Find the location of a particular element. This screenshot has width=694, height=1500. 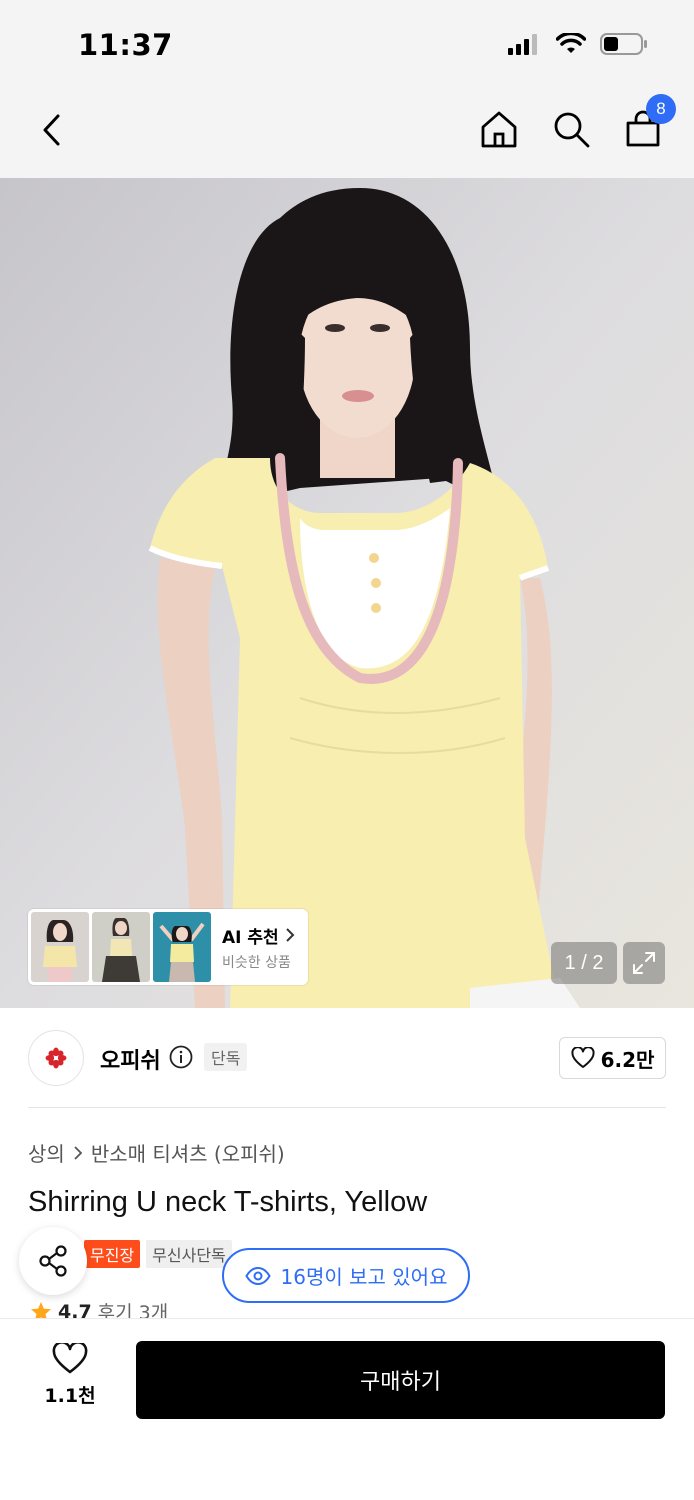

search-button is located at coordinates (571, 129).